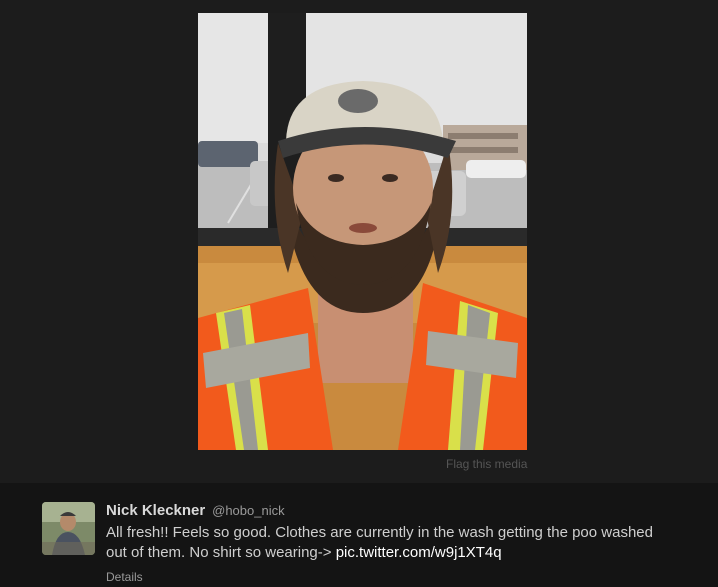 The image size is (718, 587). Describe the element at coordinates (155, 510) in the screenshot. I see `author-name: Nick Kleckner` at that location.